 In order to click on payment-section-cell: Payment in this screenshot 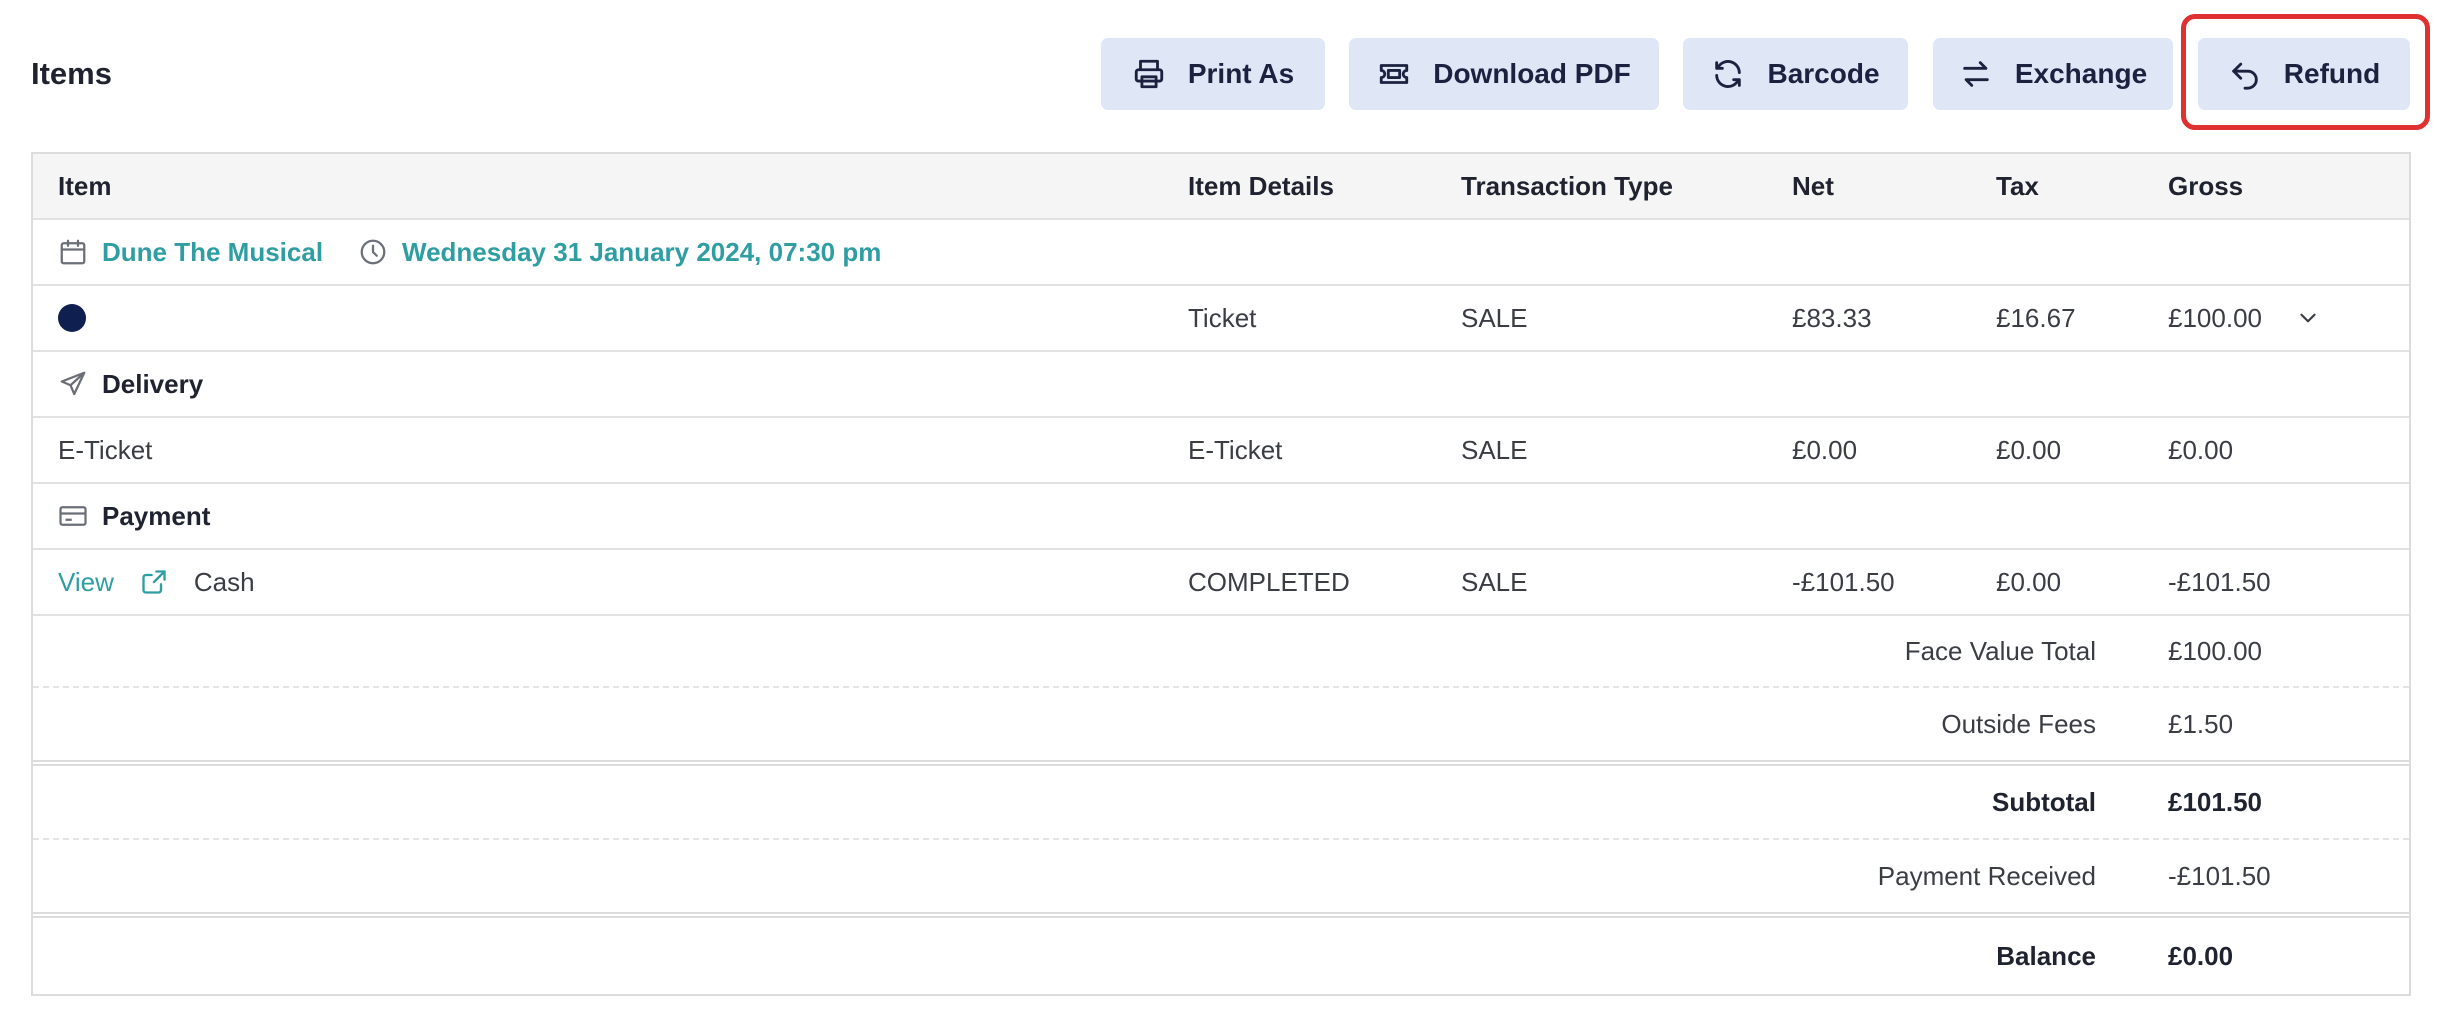, I will do `click(134, 516)`.